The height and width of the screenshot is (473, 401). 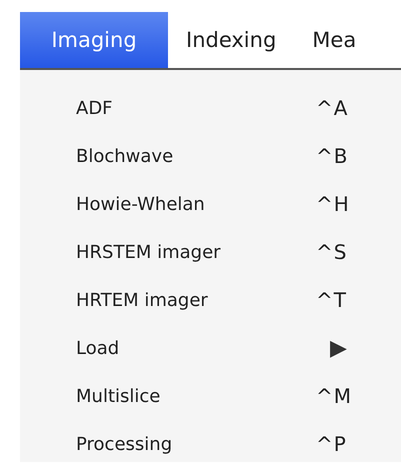 I want to click on menu-item: HRSTEM imager ^S, so click(x=210, y=252).